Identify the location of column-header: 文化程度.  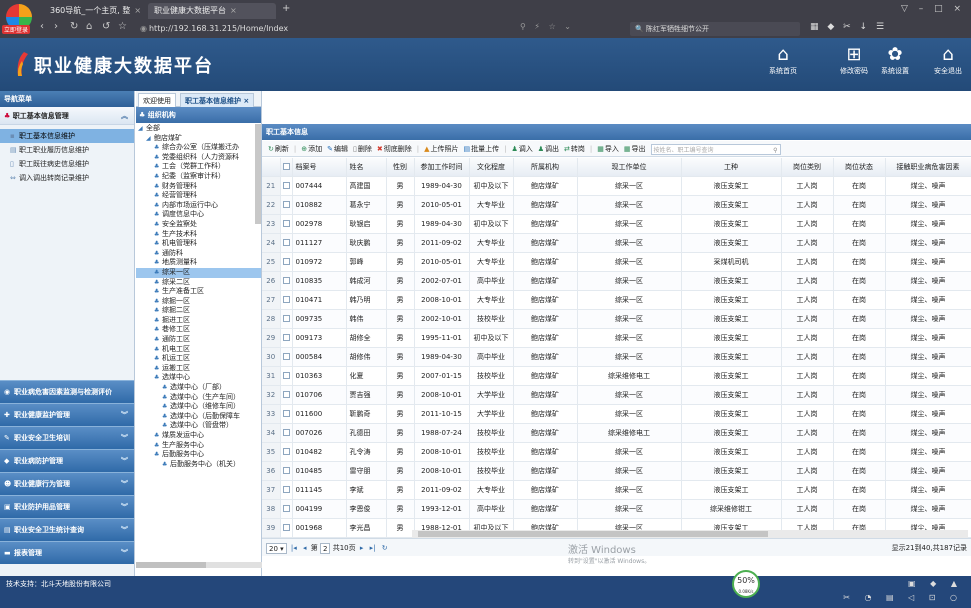
(491, 167).